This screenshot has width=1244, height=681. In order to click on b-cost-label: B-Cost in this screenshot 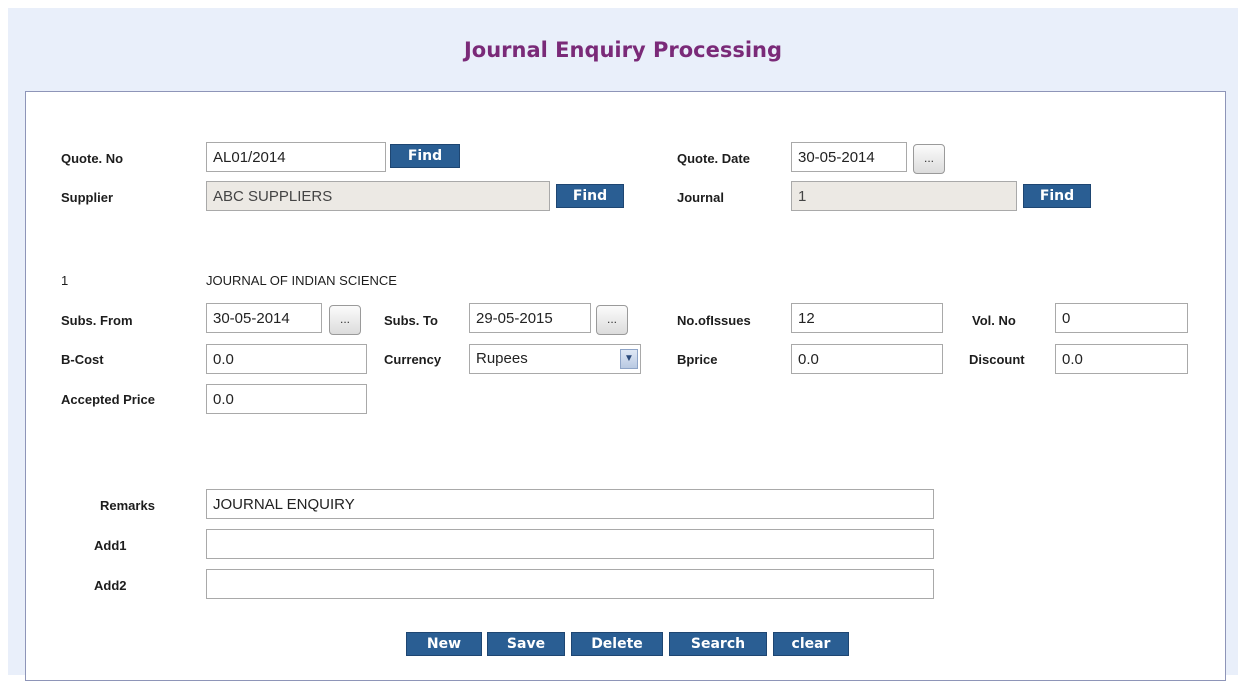, I will do `click(82, 359)`.